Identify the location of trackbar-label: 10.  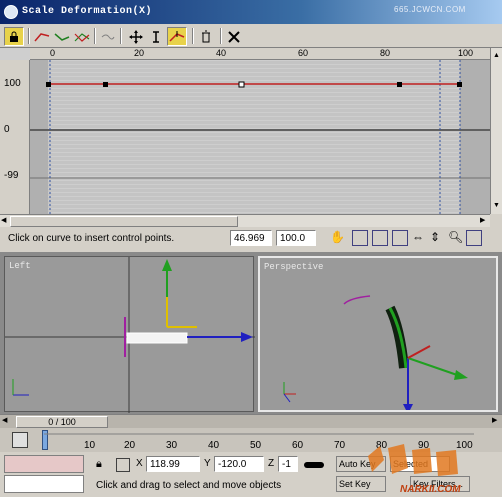
(90, 445).